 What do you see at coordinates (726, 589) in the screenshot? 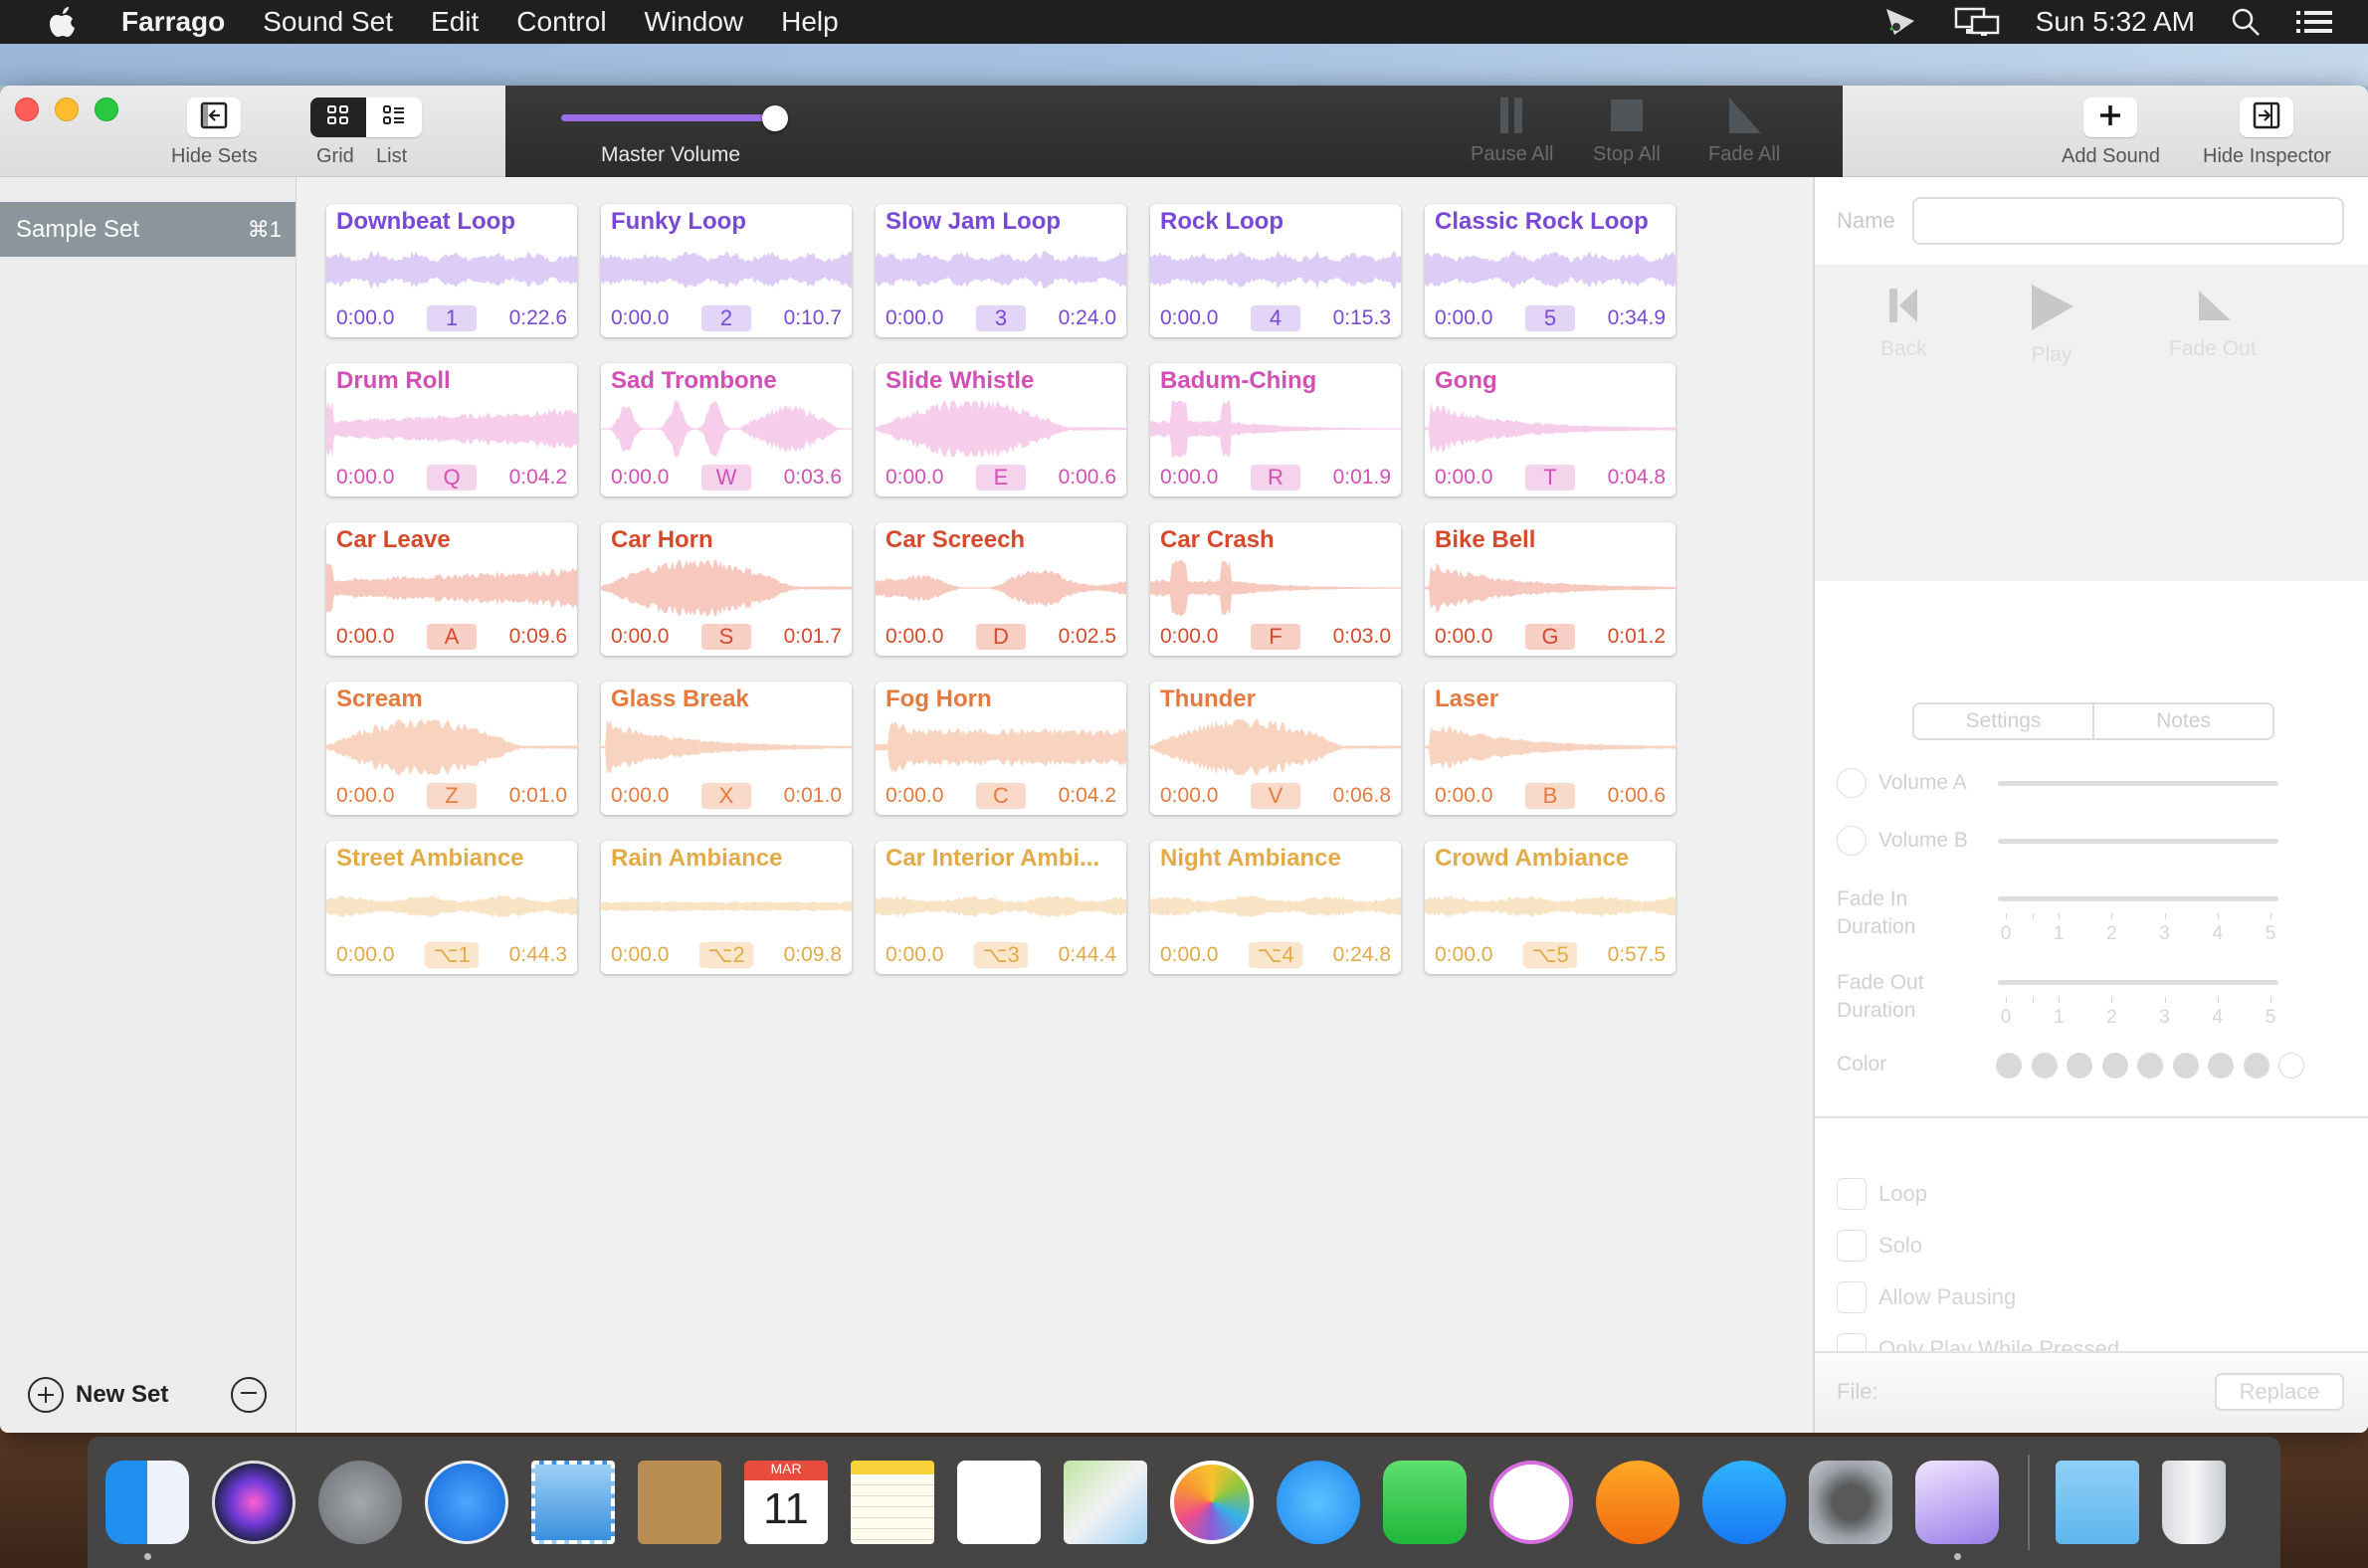
I see `sound-tile: Car Horn 0:00.0 S 0:01.7` at bounding box center [726, 589].